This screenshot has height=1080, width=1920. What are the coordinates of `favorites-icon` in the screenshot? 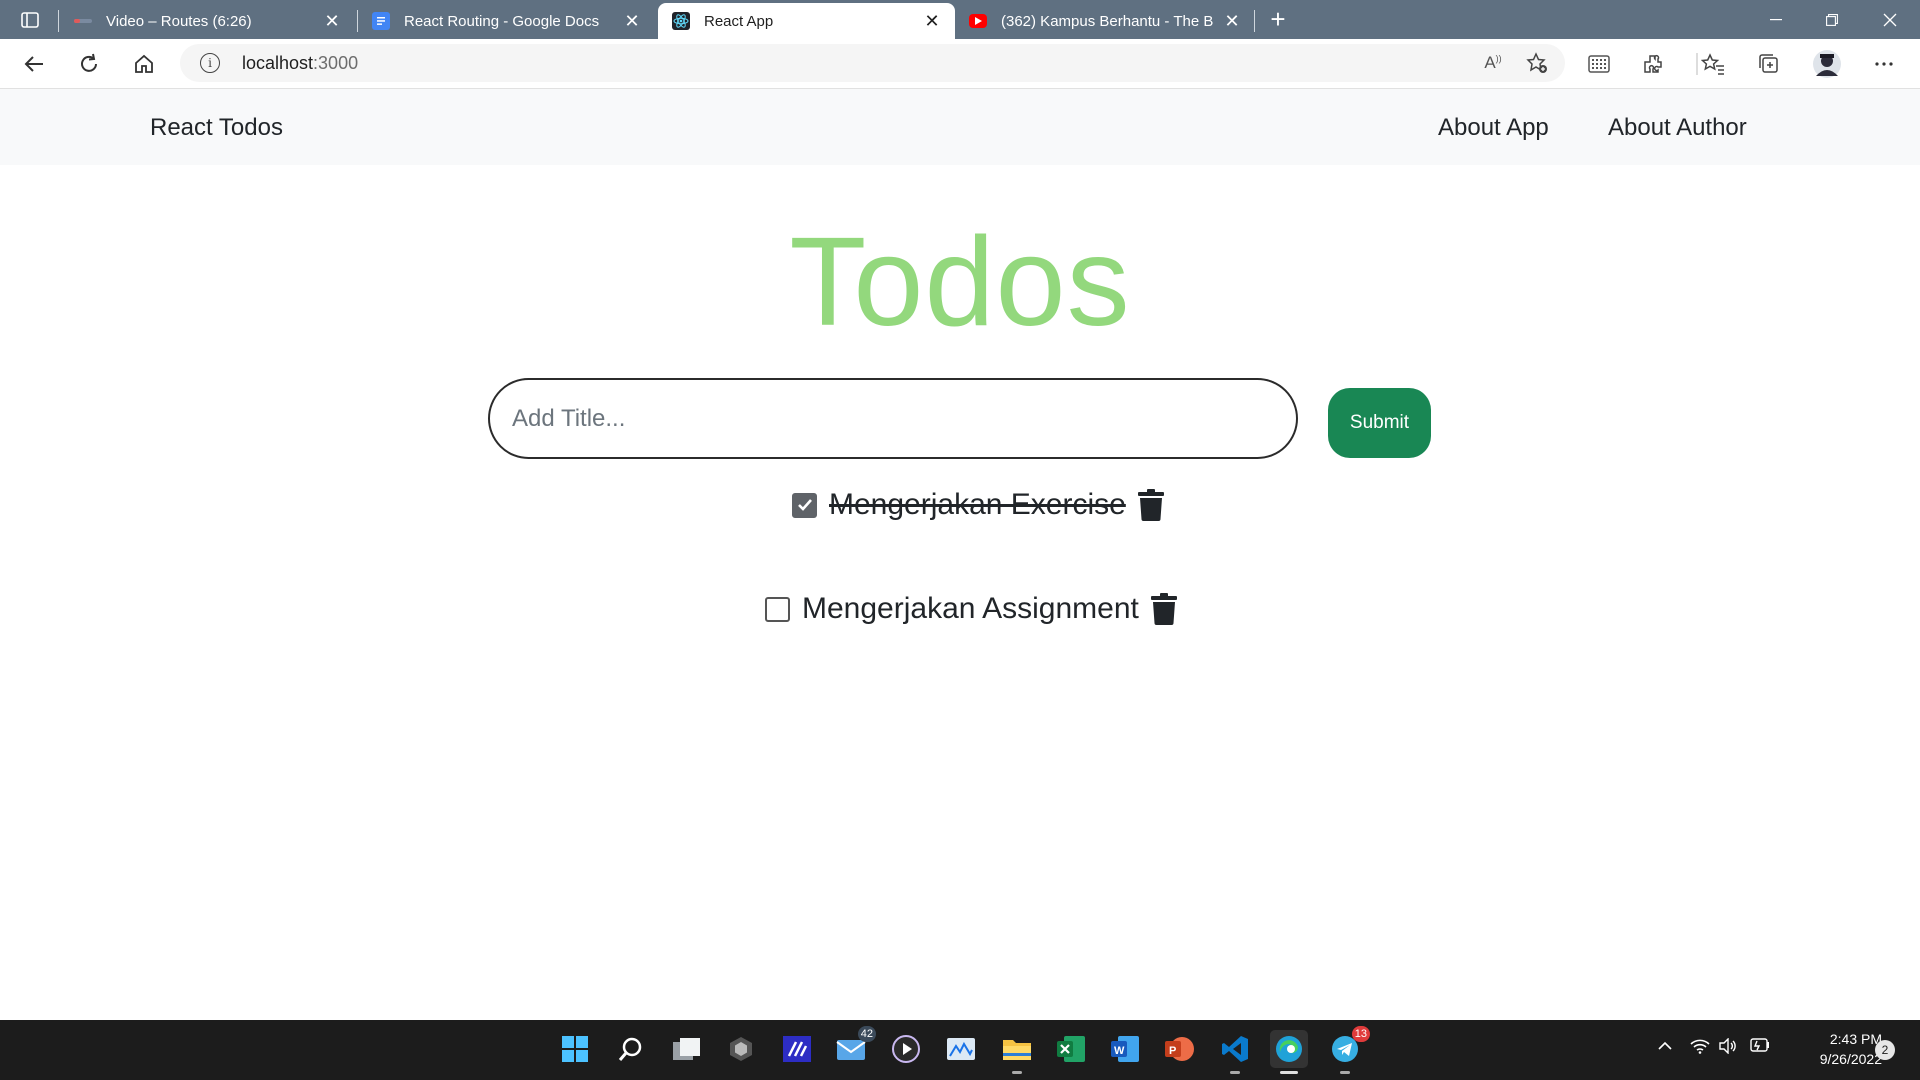 It's located at (1713, 64).